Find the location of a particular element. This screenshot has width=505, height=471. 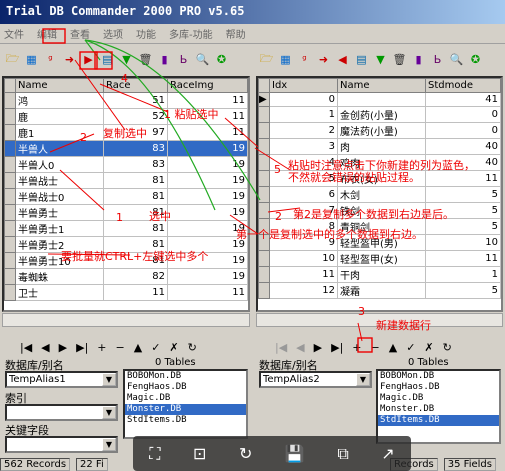

table-cell: 鹿 is located at coordinates (59, 116).